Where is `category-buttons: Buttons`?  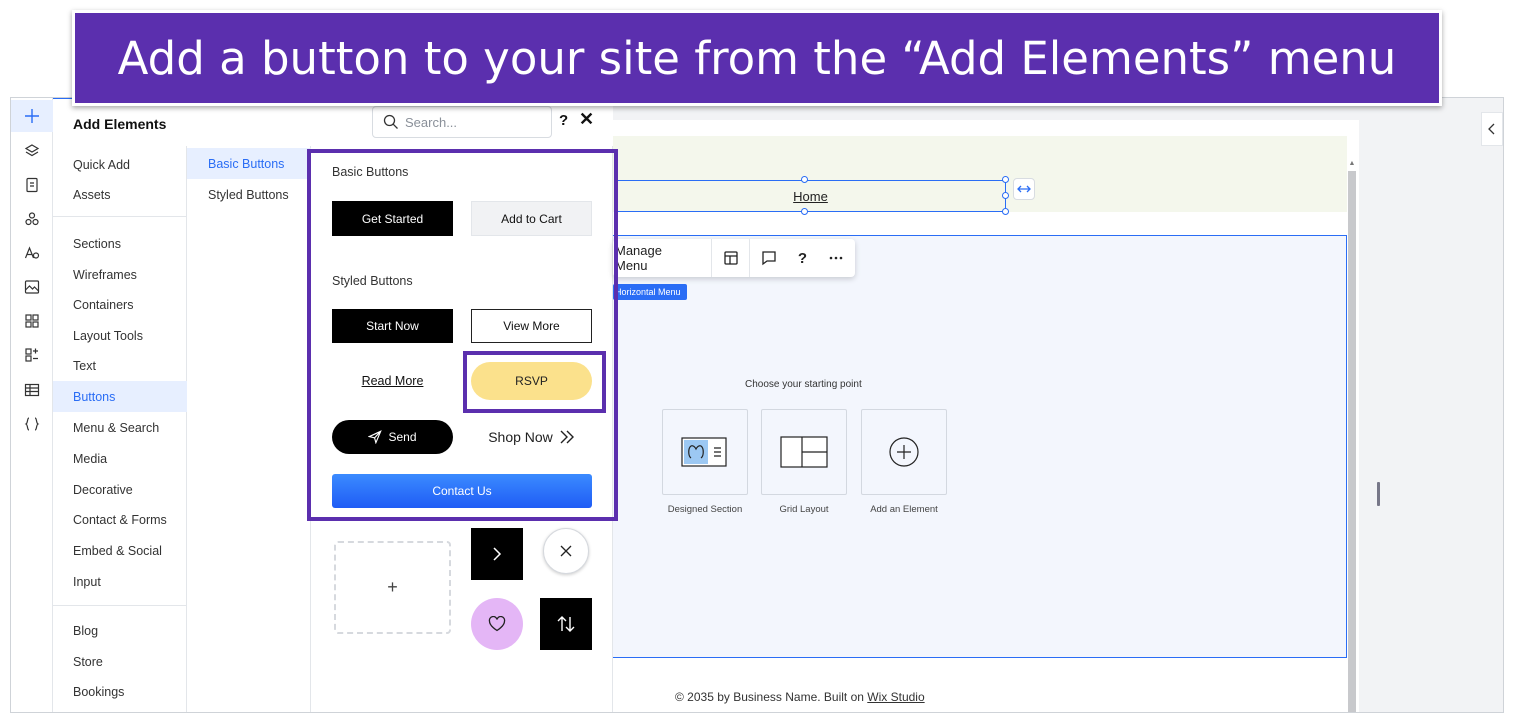 category-buttons: Buttons is located at coordinates (120, 396).